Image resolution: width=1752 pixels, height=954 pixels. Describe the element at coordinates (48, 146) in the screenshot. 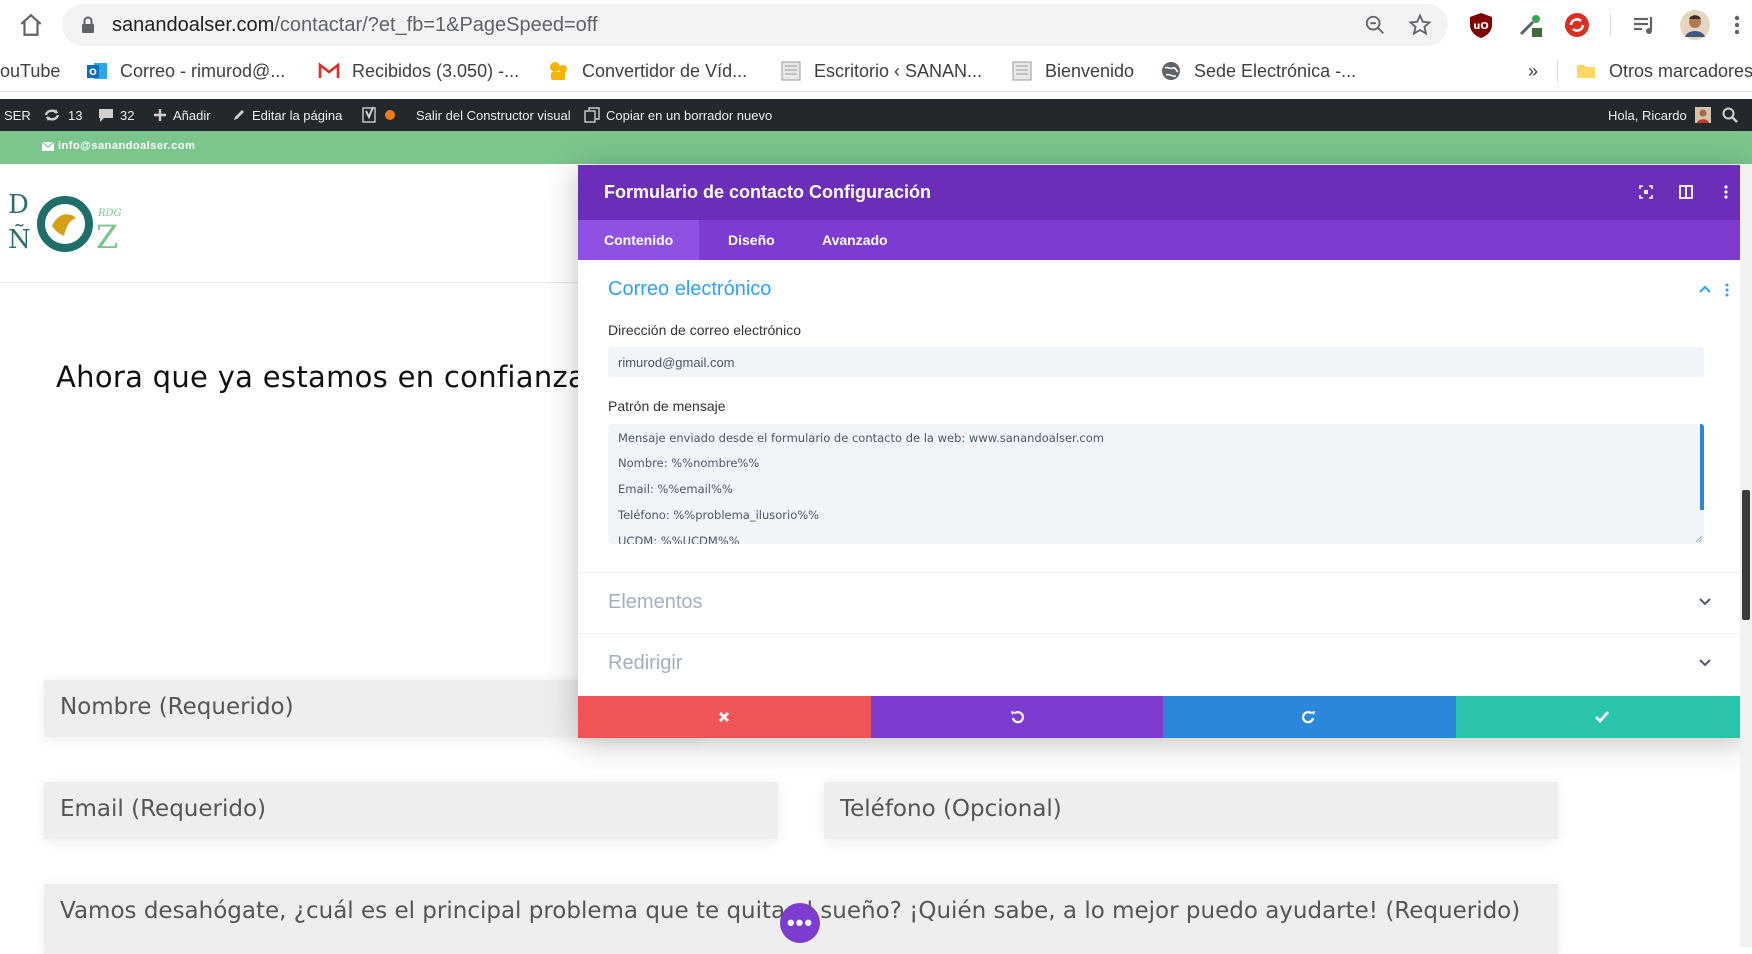

I see `envelope-icon` at that location.